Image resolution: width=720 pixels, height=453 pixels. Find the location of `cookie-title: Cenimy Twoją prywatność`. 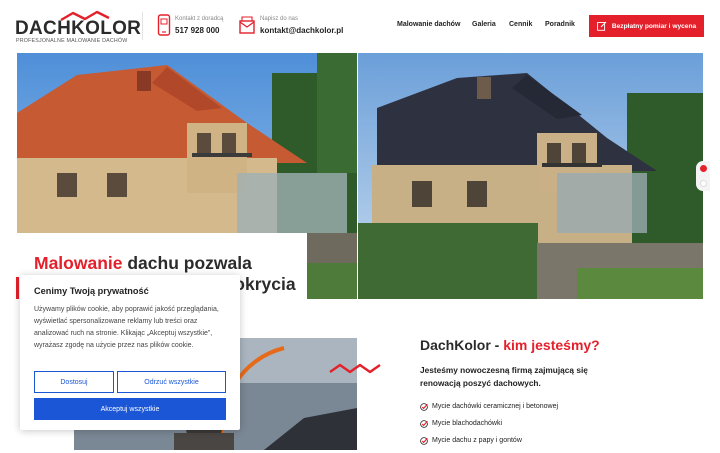

cookie-title: Cenimy Twoją prywatność is located at coordinates (91, 291).